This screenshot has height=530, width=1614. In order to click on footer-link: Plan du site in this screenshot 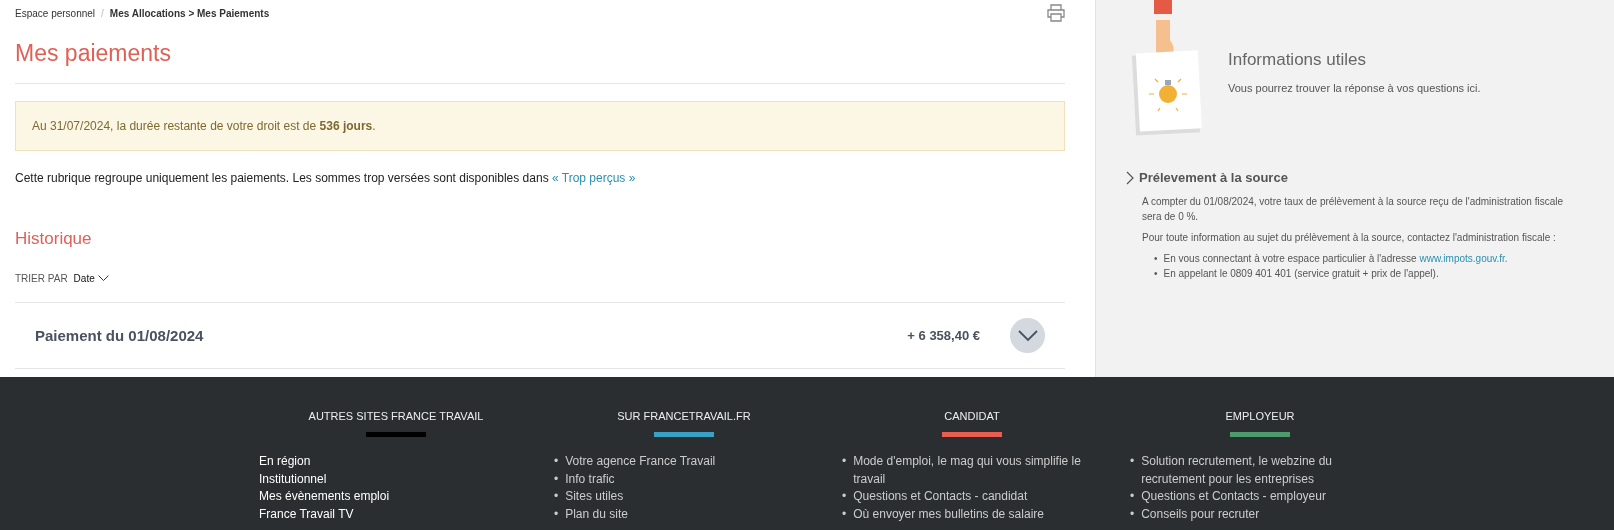, I will do `click(596, 514)`.